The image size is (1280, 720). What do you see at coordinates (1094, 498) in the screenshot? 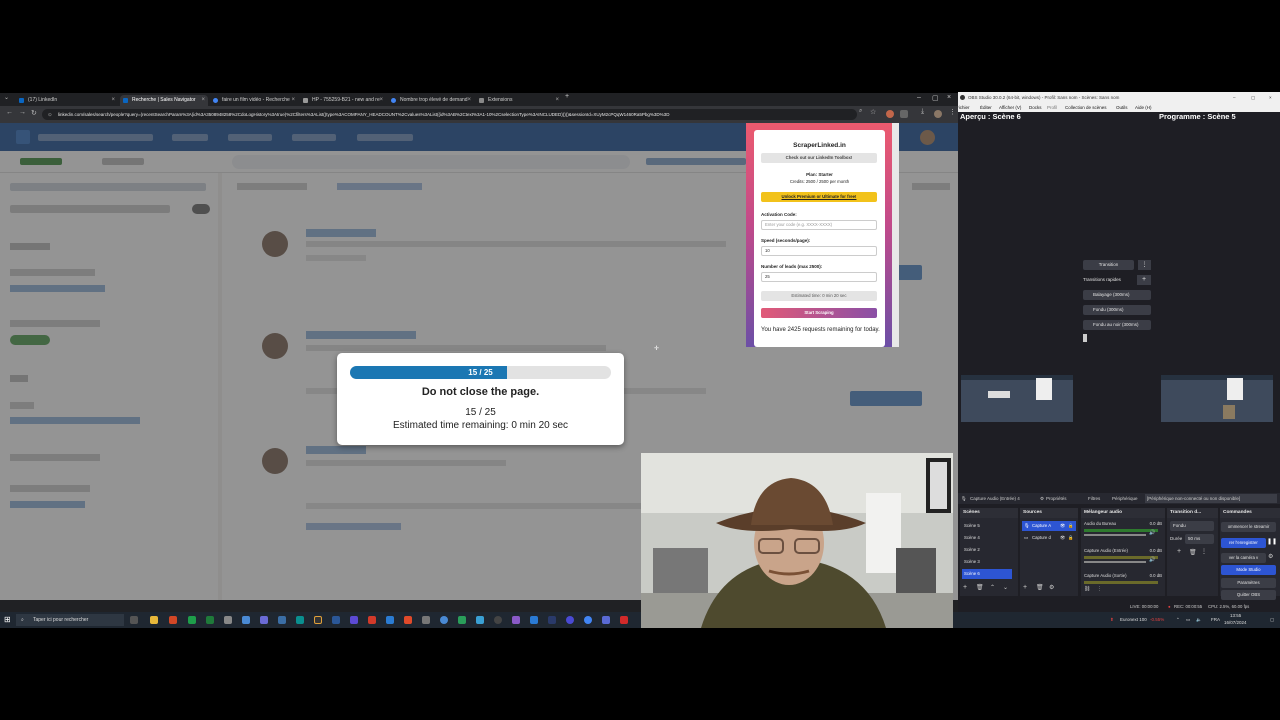
I see `filters-button: Filtres` at bounding box center [1094, 498].